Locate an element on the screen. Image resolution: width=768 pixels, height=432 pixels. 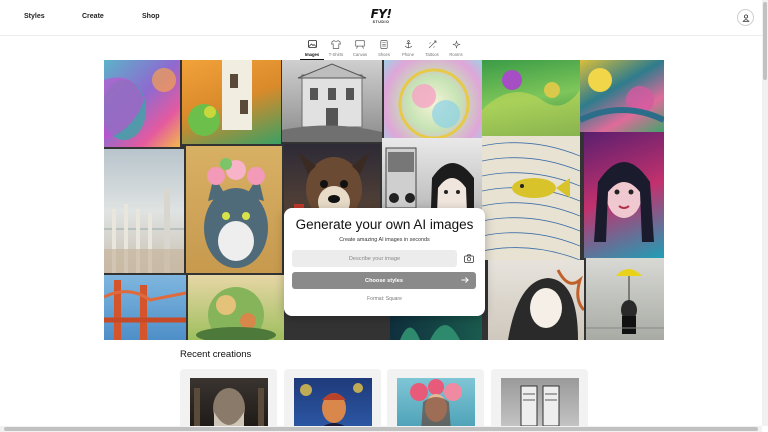
camera-icon is located at coordinates (468, 258).